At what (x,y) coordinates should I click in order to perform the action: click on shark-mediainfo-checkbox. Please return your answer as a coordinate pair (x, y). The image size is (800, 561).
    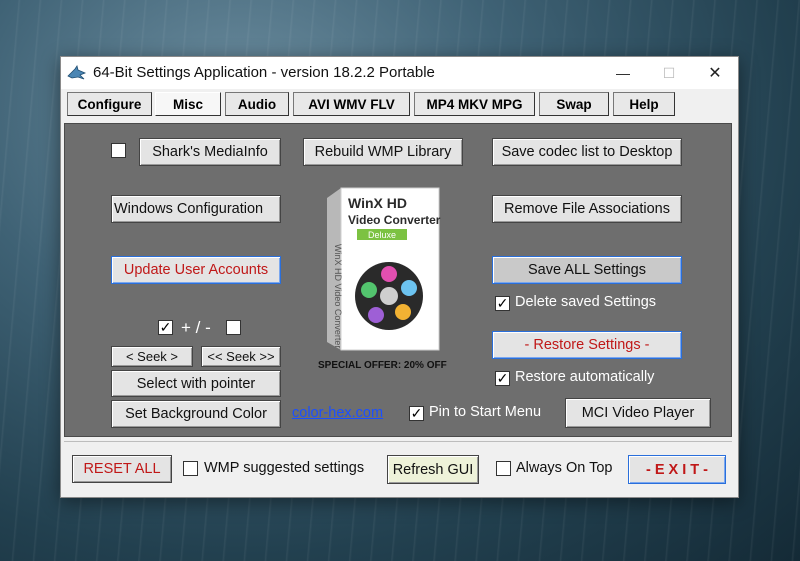
    Looking at the image, I should click on (118, 150).